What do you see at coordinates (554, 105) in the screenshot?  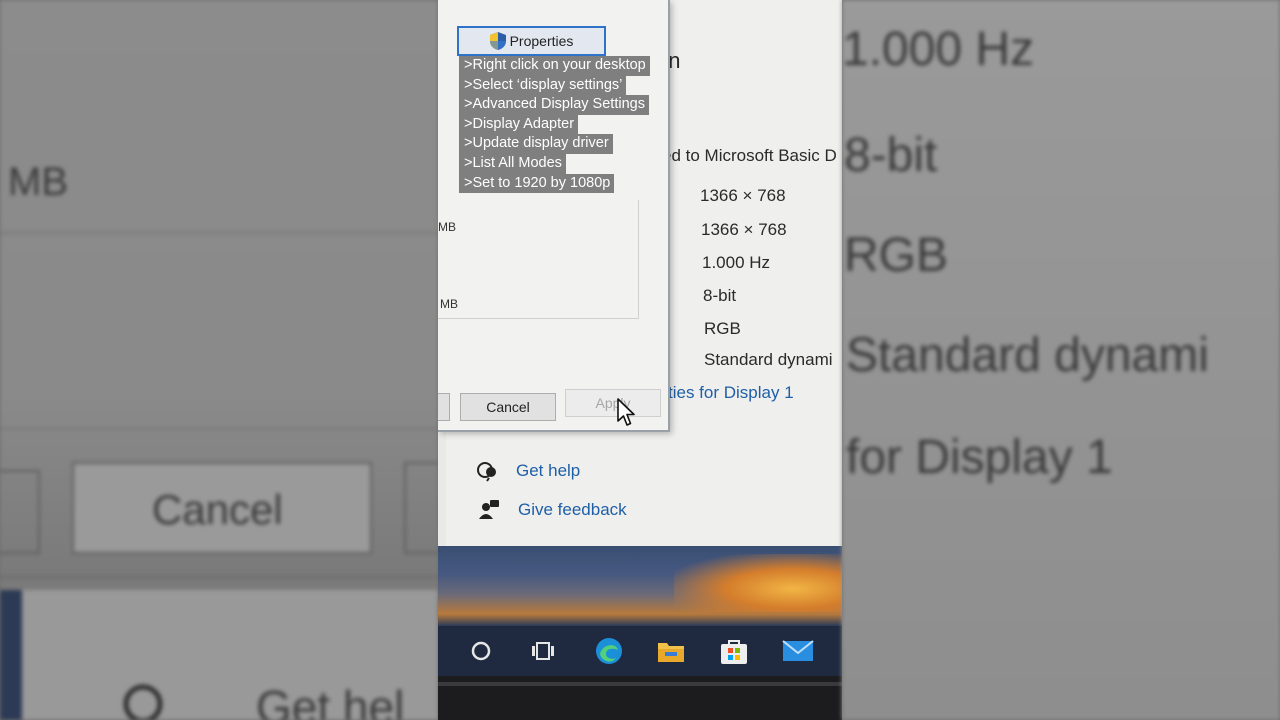 I see `step-3-caption: >Advanced Display Settings` at bounding box center [554, 105].